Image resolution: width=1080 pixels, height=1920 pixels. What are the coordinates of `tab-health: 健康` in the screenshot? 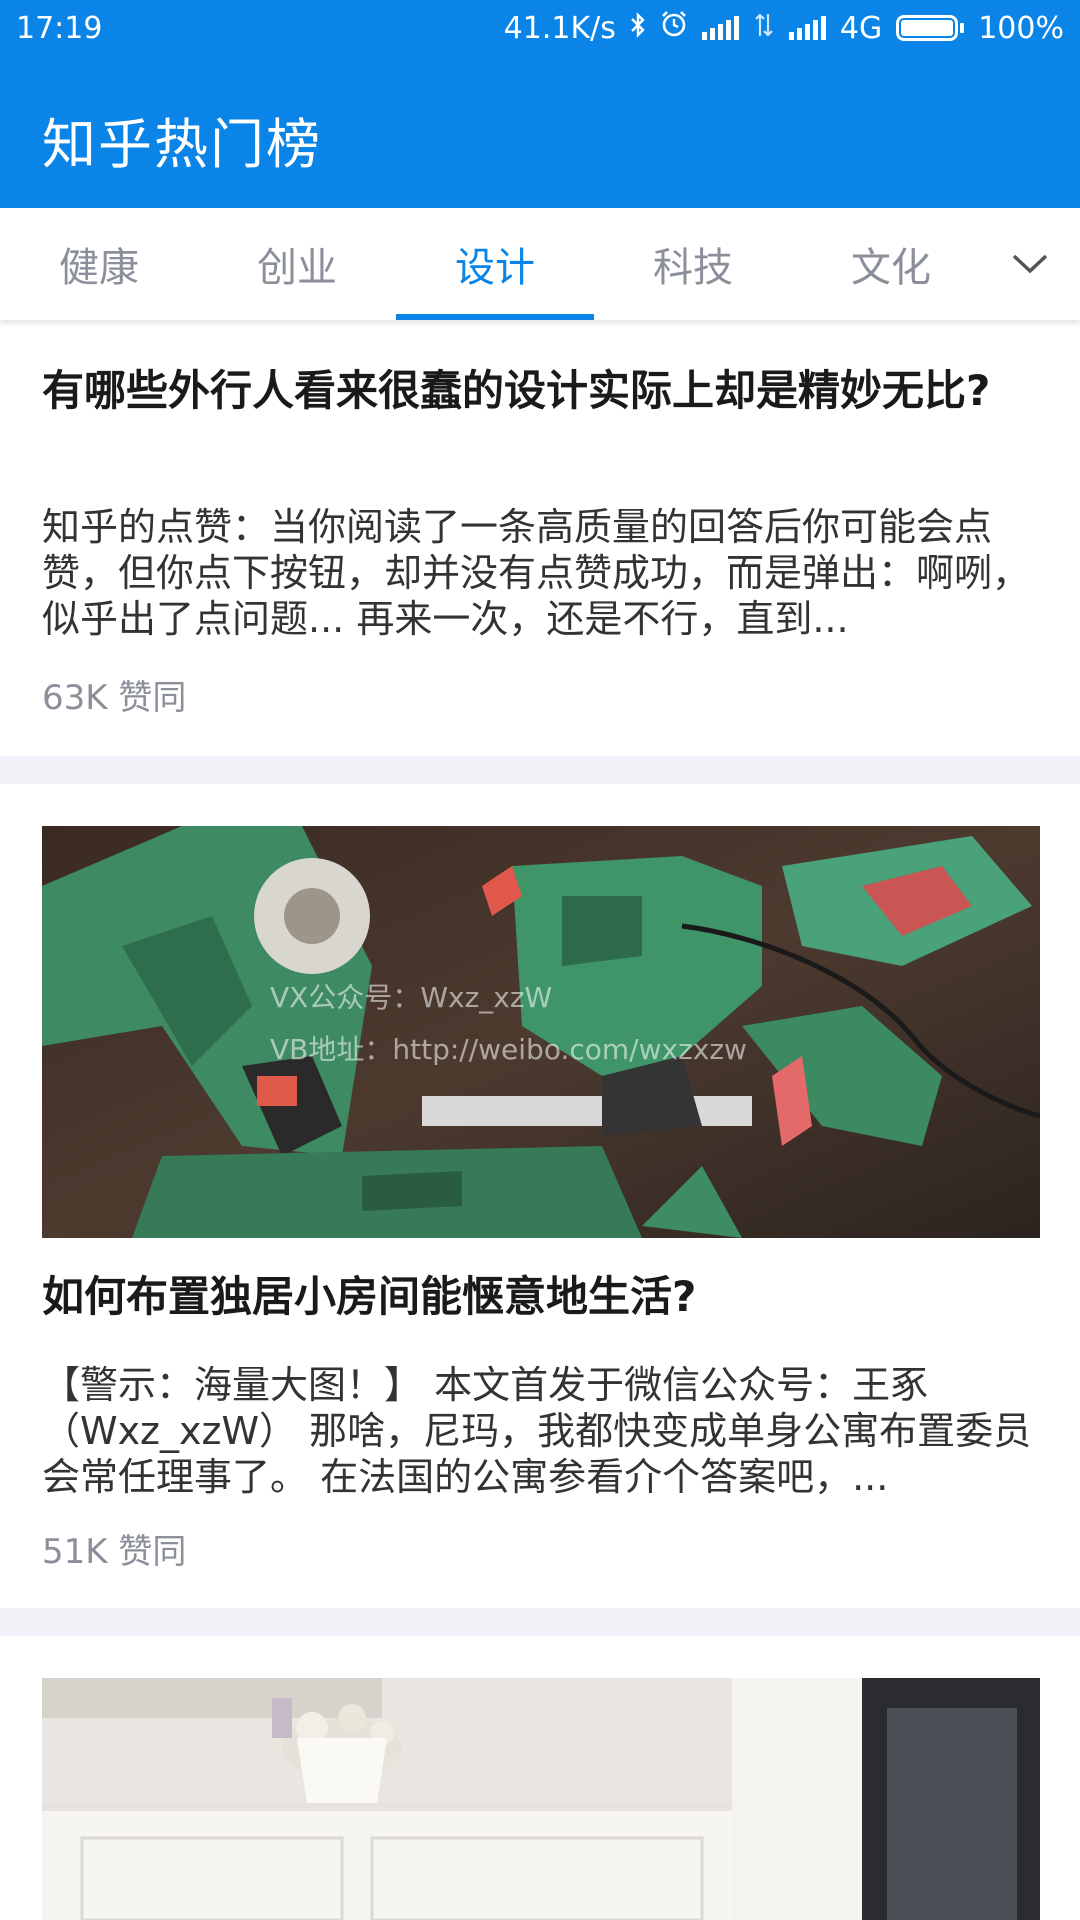 It's located at (99, 264).